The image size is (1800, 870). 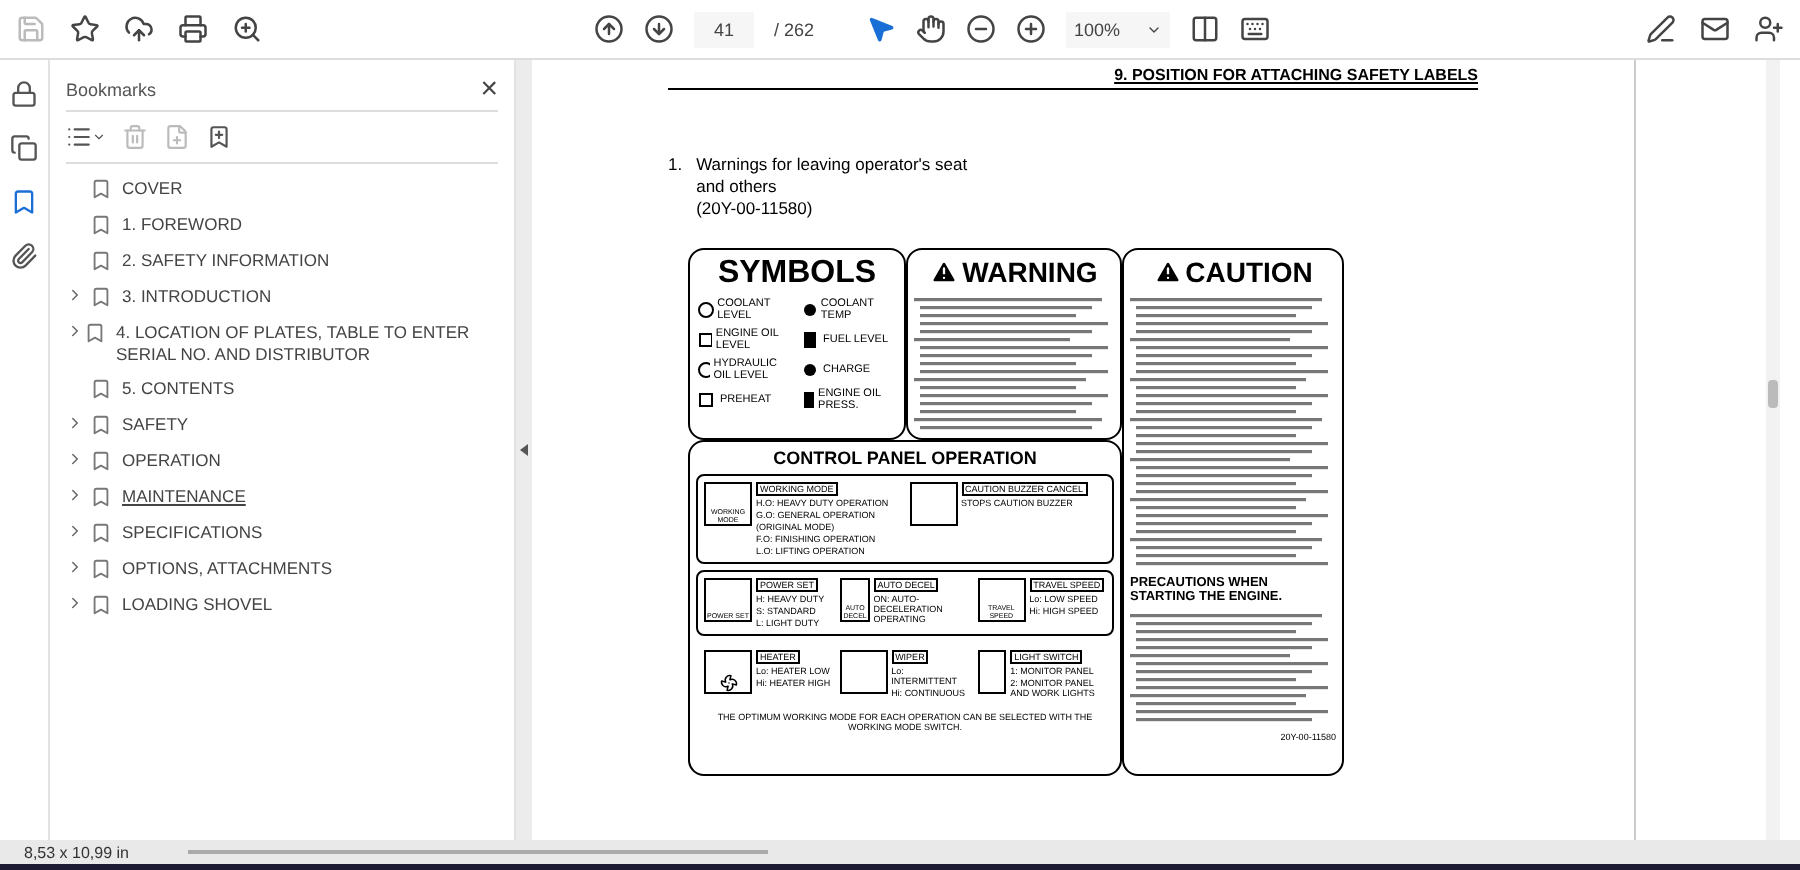 I want to click on bookmark-item: SAFETY, so click(x=155, y=425).